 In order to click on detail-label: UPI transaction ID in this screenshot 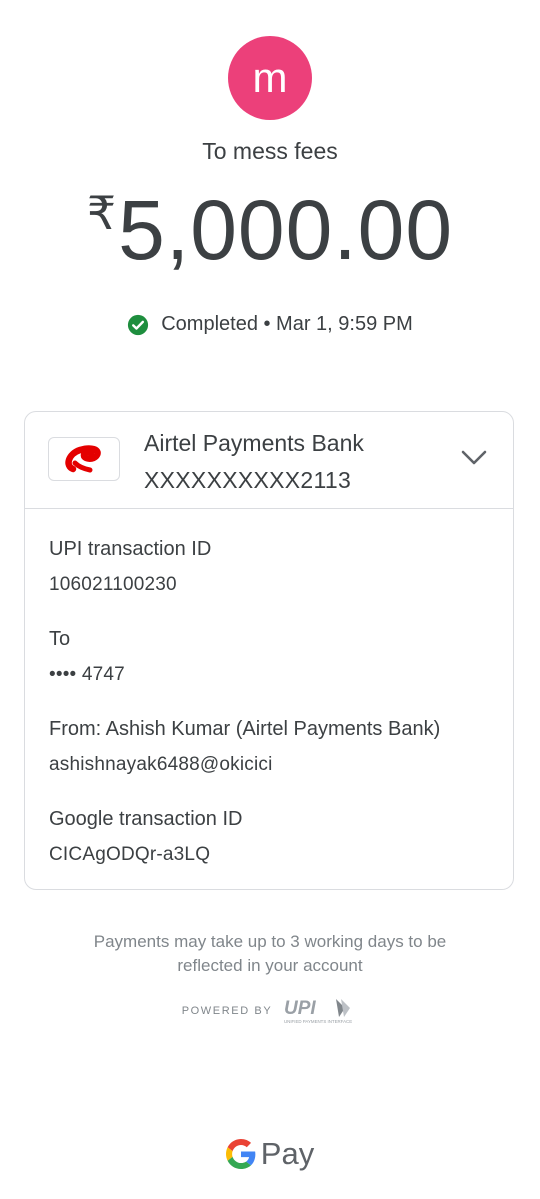, I will do `click(130, 549)`.